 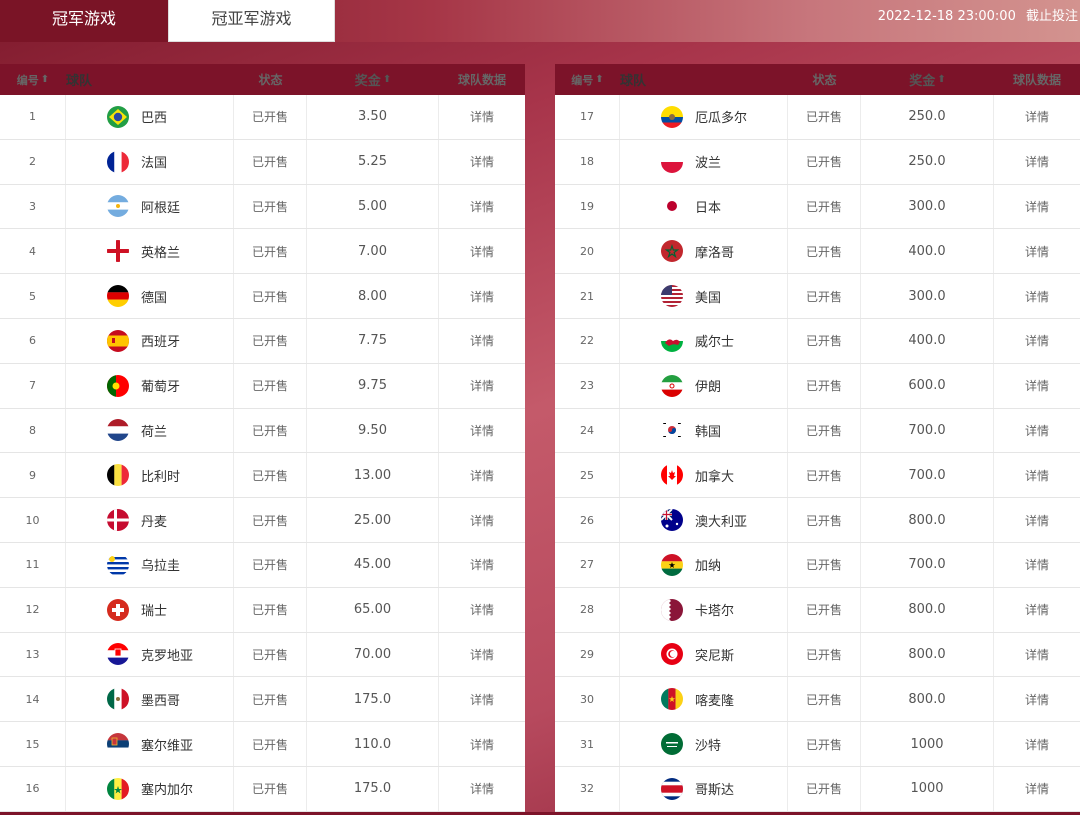 What do you see at coordinates (704, 699) in the screenshot?
I see `team-cell: 喀麦隆` at bounding box center [704, 699].